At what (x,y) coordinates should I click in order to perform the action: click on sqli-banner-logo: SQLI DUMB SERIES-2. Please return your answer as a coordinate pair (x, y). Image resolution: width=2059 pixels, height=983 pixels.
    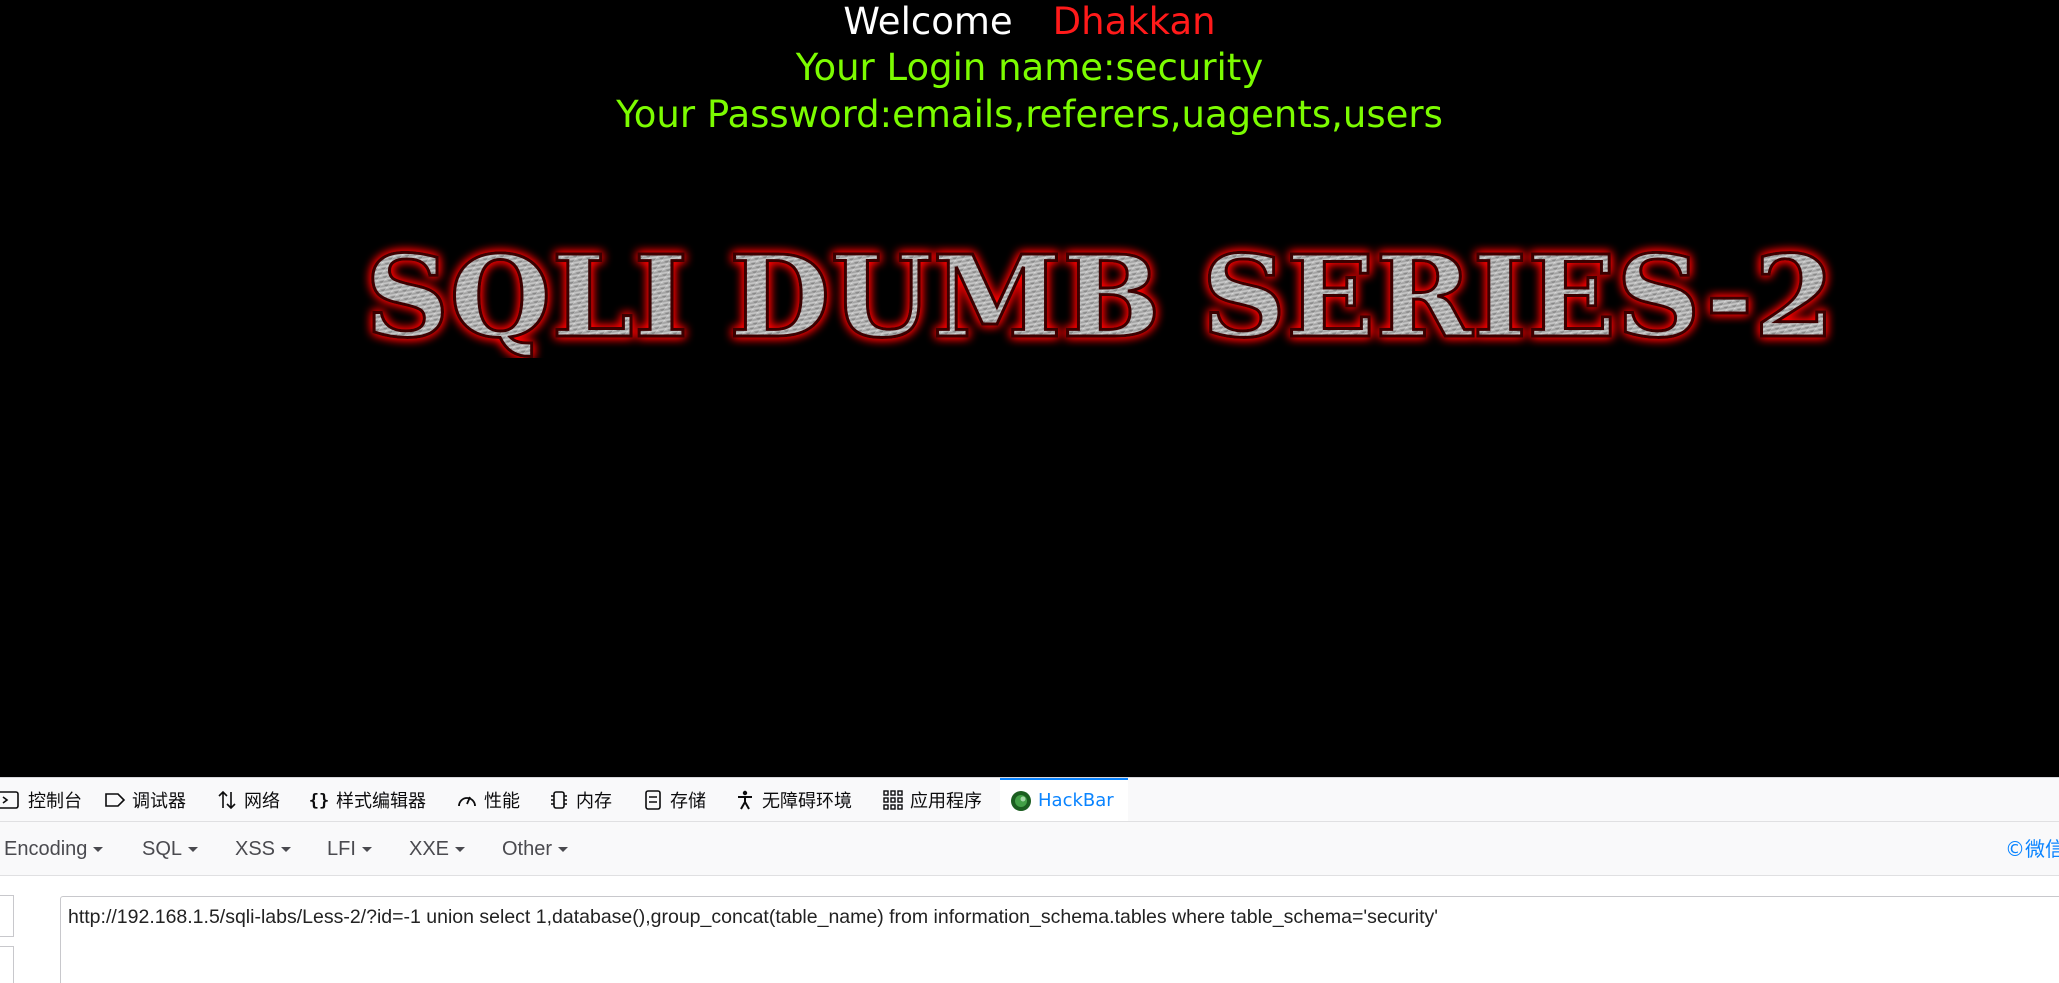
    Looking at the image, I should click on (1100, 293).